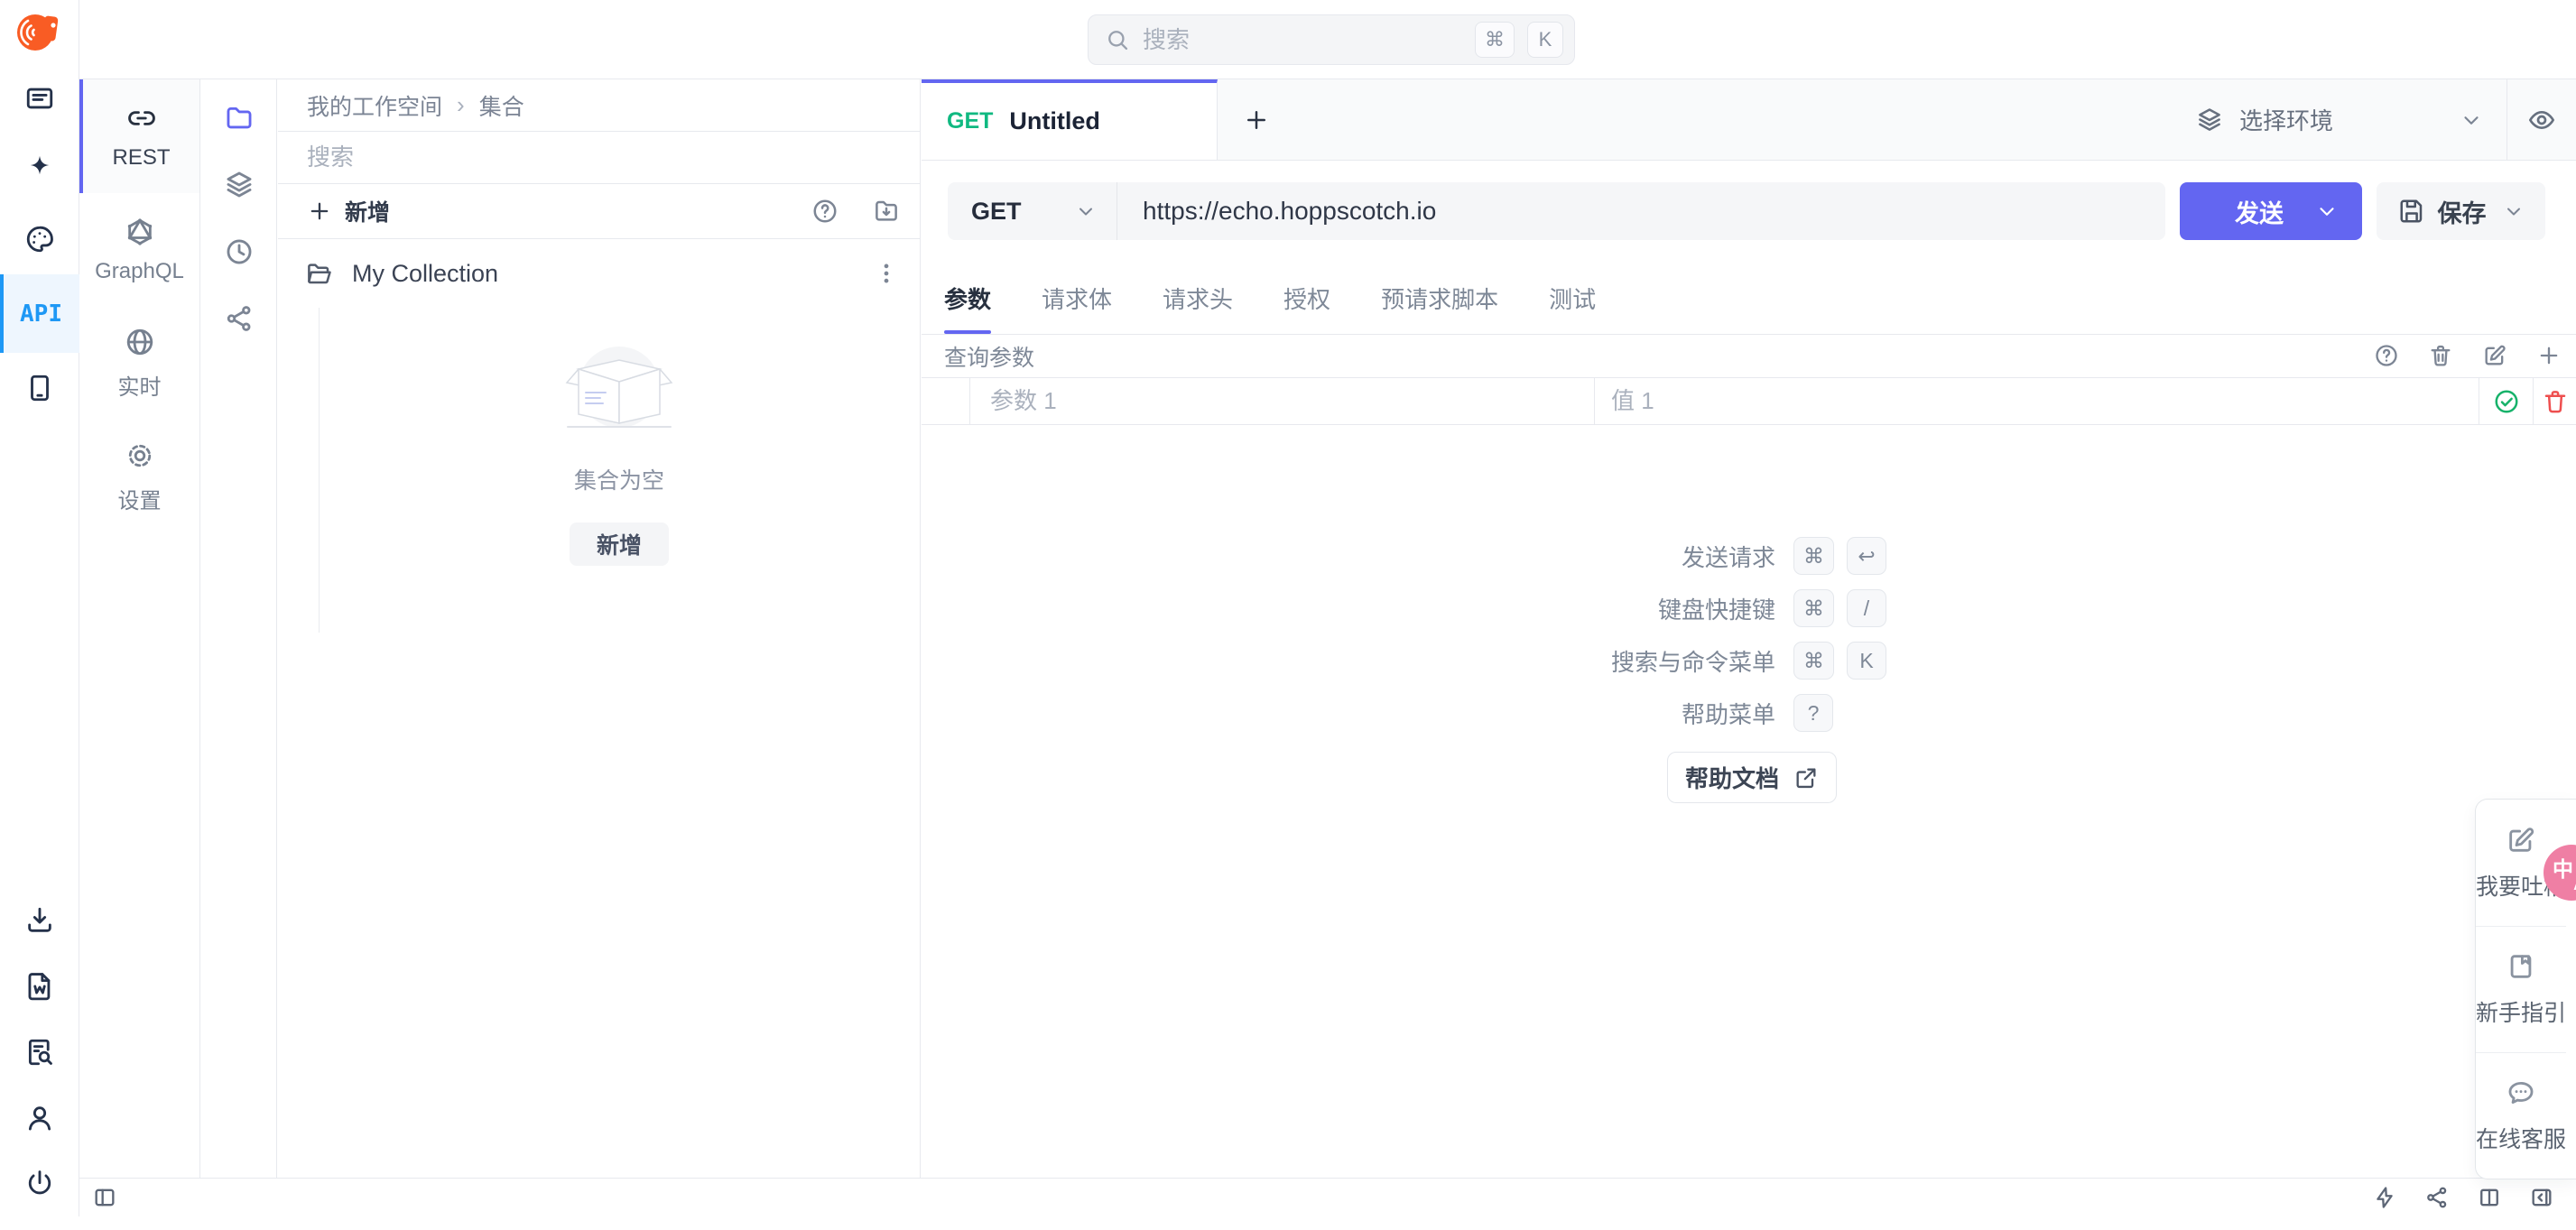  Describe the element at coordinates (425, 273) in the screenshot. I see `collection-name: My Collection` at that location.